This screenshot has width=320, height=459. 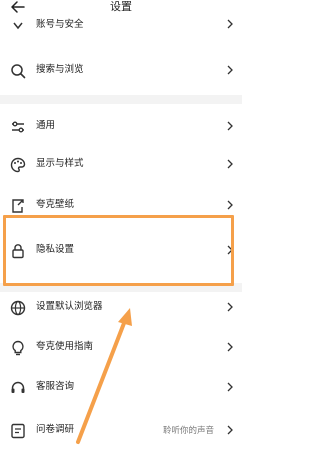 What do you see at coordinates (188, 431) in the screenshot?
I see `row-hint: 聆听你的声音` at bounding box center [188, 431].